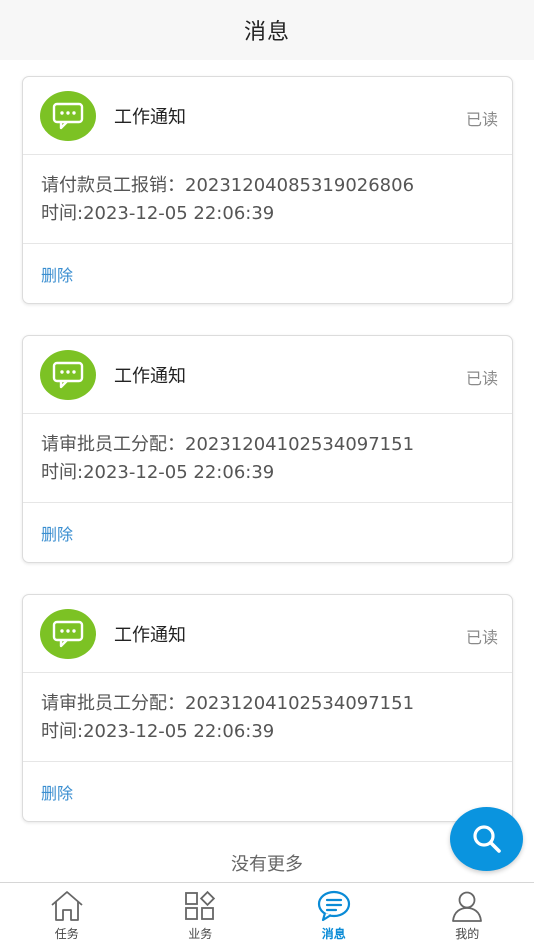 The width and height of the screenshot is (534, 950). I want to click on message-content: 请付款员工报销：20231204085319026806, so click(228, 185).